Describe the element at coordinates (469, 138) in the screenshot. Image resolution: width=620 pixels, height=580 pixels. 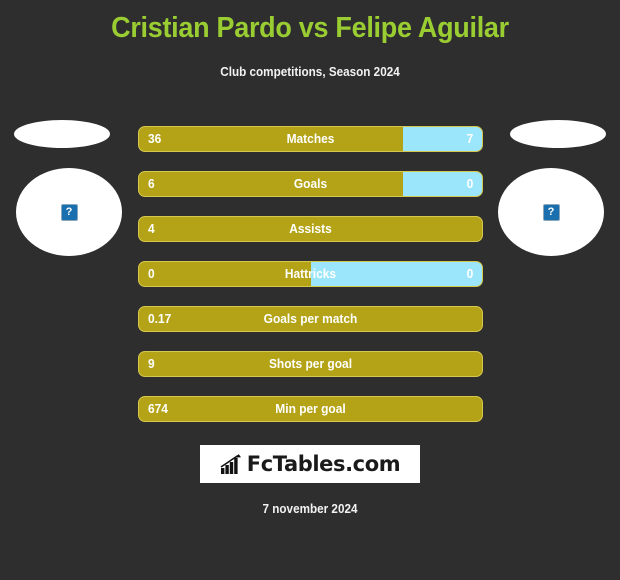
I see `stat-value-right: 7` at that location.